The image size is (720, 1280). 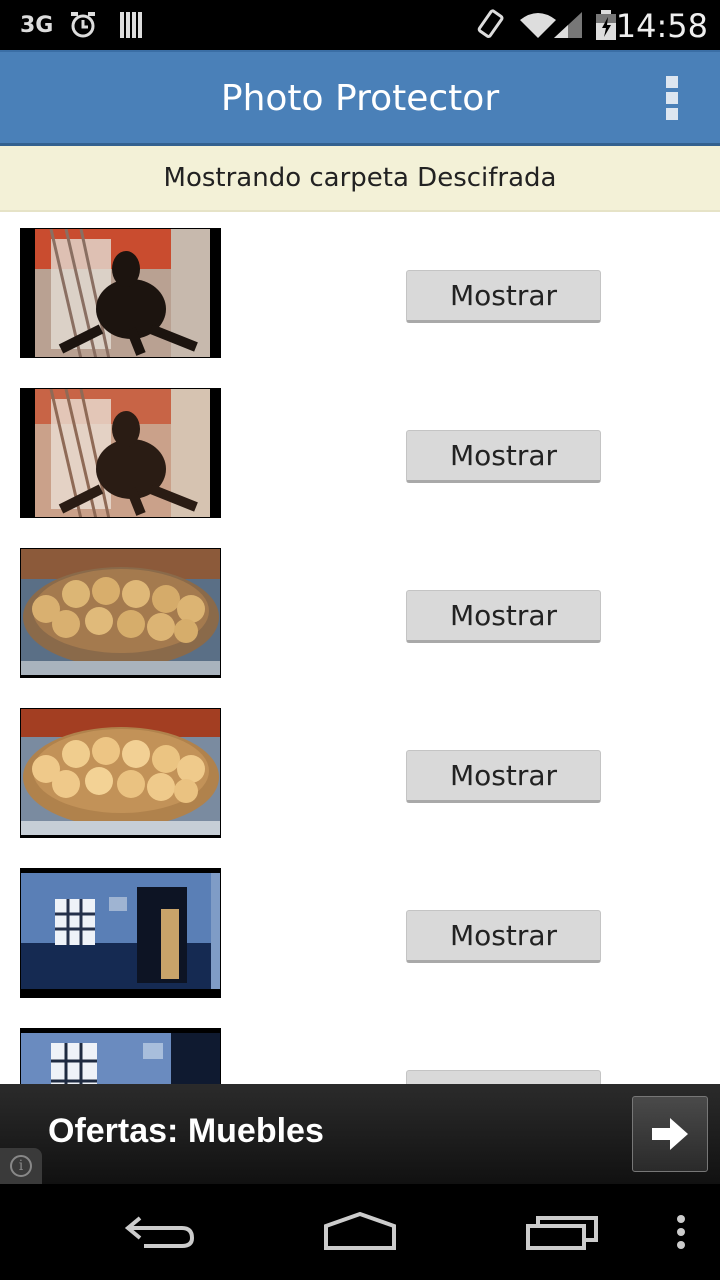 What do you see at coordinates (681, 1232) in the screenshot?
I see `overflow-nav-icon` at bounding box center [681, 1232].